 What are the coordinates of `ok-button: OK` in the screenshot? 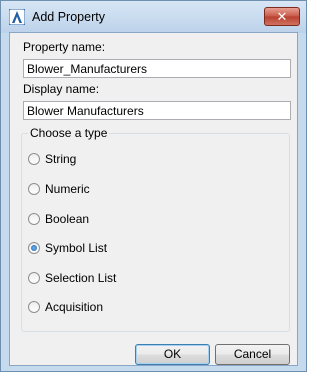 It's located at (172, 354).